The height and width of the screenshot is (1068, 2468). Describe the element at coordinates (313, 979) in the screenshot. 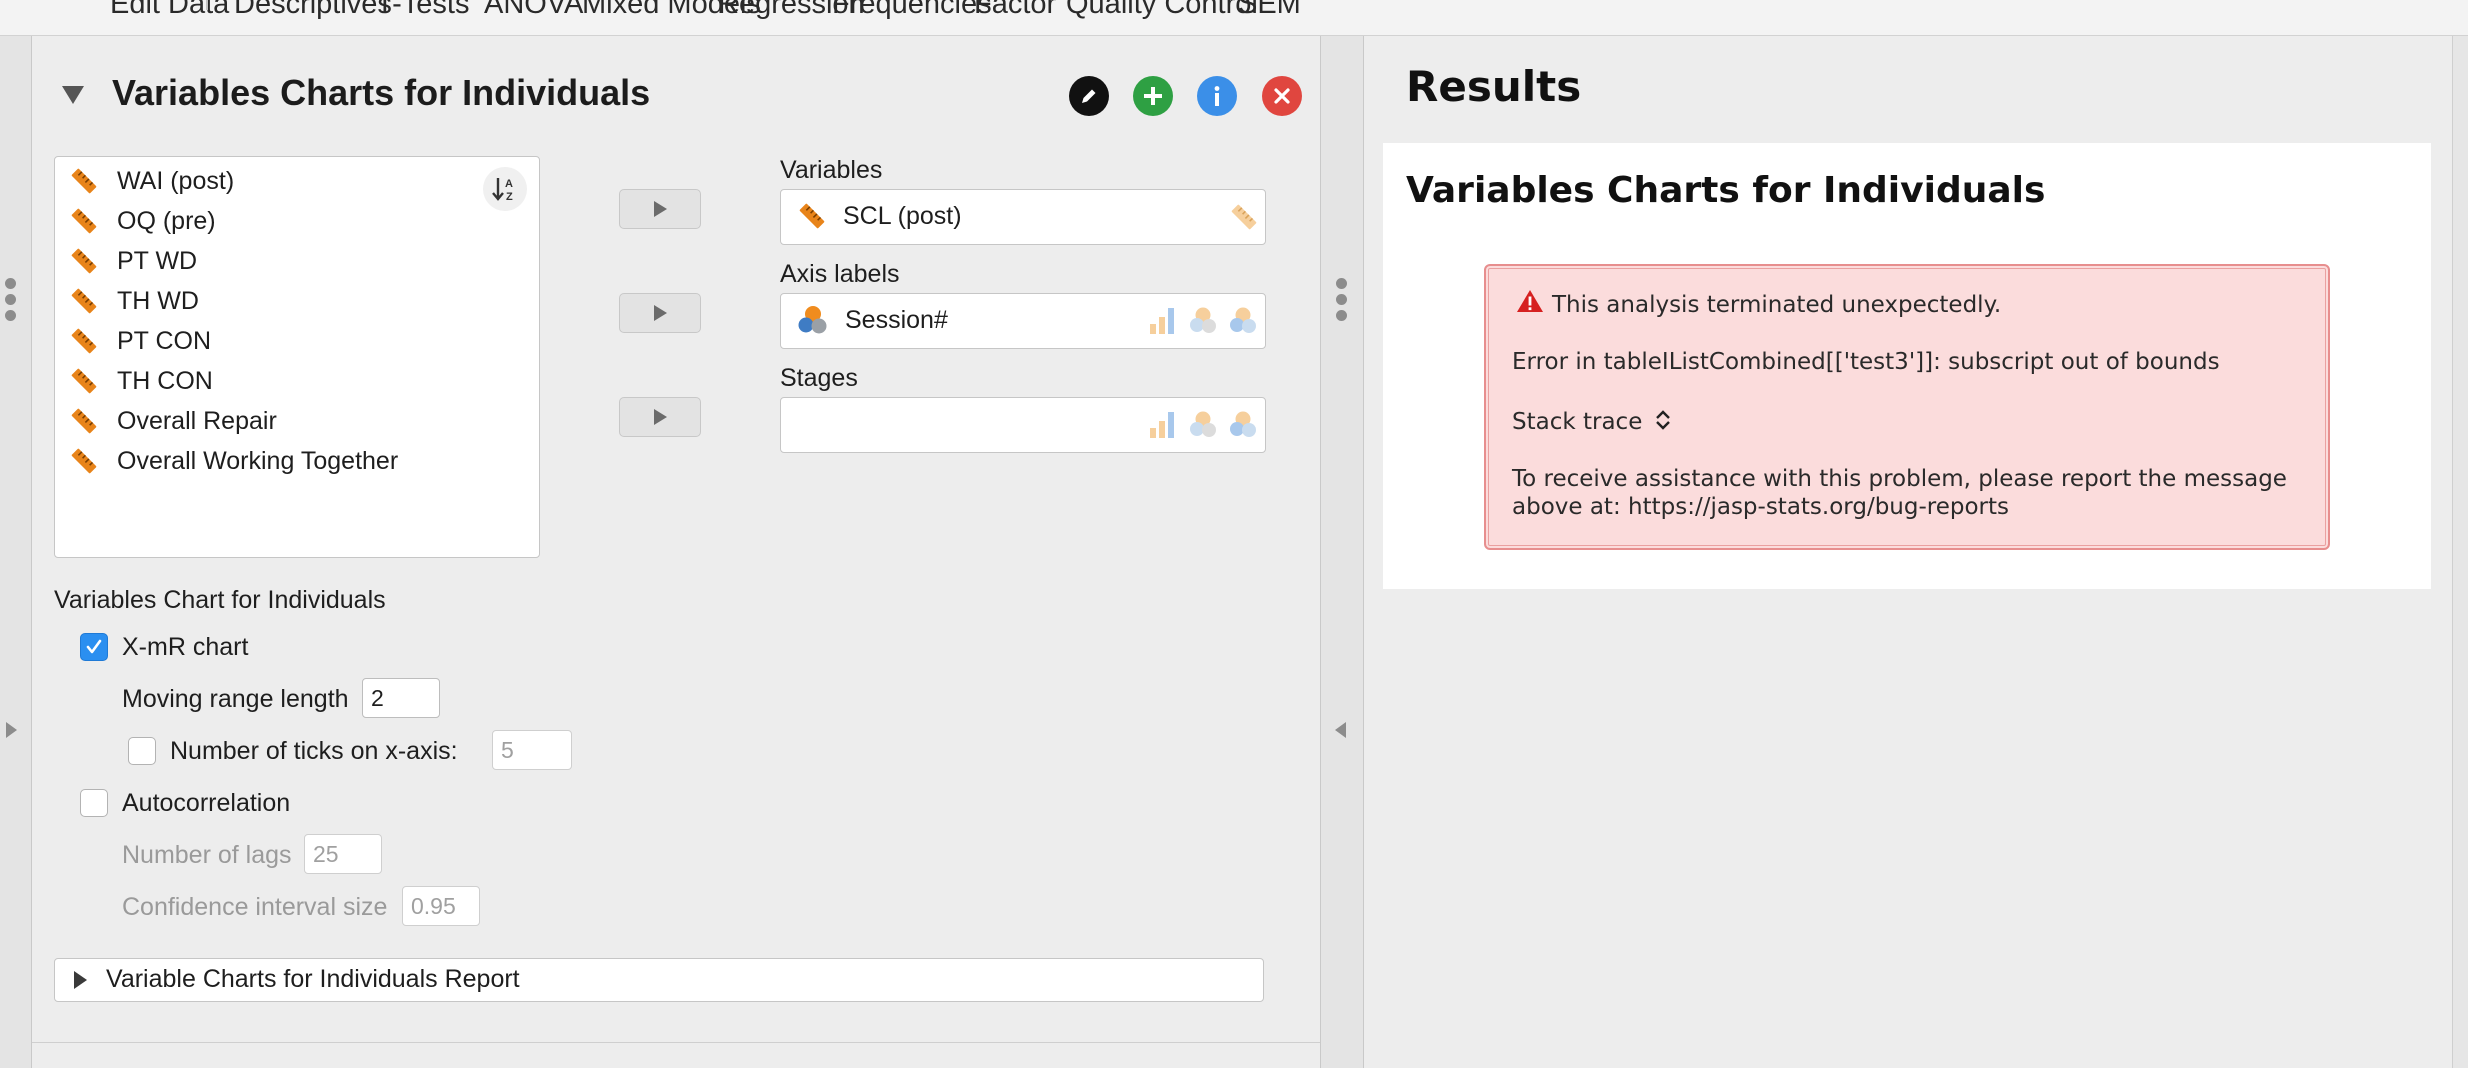

I see `report-section-label: Variable Charts for Individuals Report` at that location.